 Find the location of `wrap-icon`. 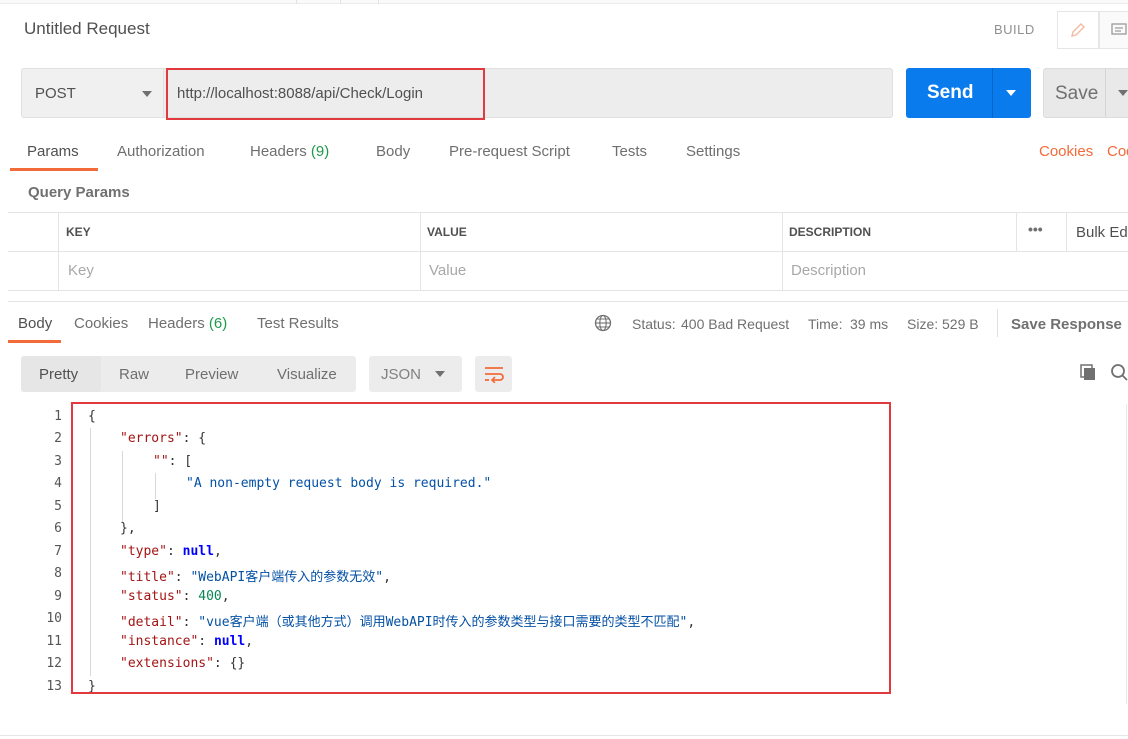

wrap-icon is located at coordinates (494, 375).